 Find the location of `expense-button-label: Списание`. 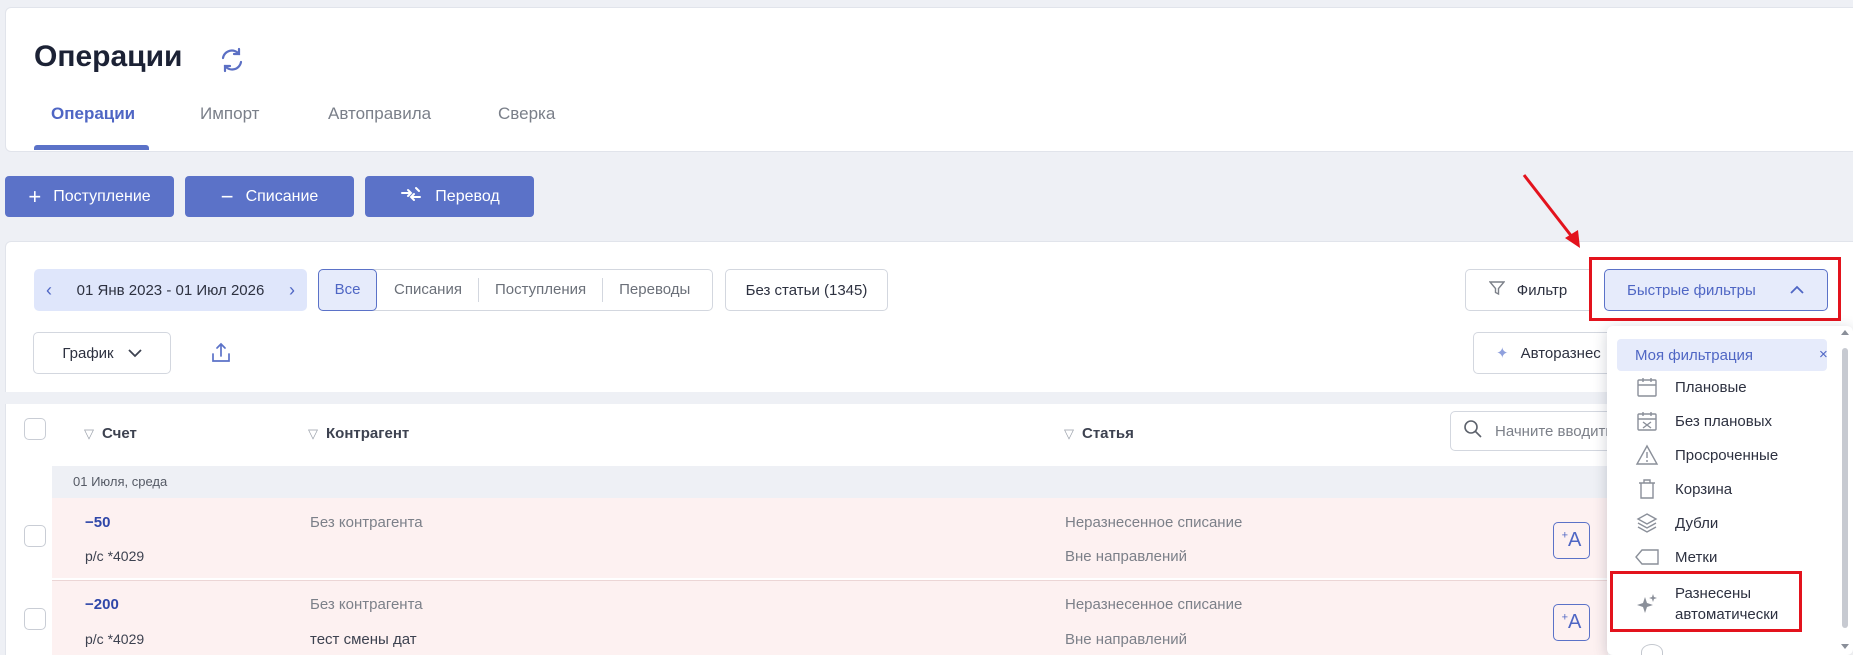

expense-button-label: Списание is located at coordinates (282, 196).